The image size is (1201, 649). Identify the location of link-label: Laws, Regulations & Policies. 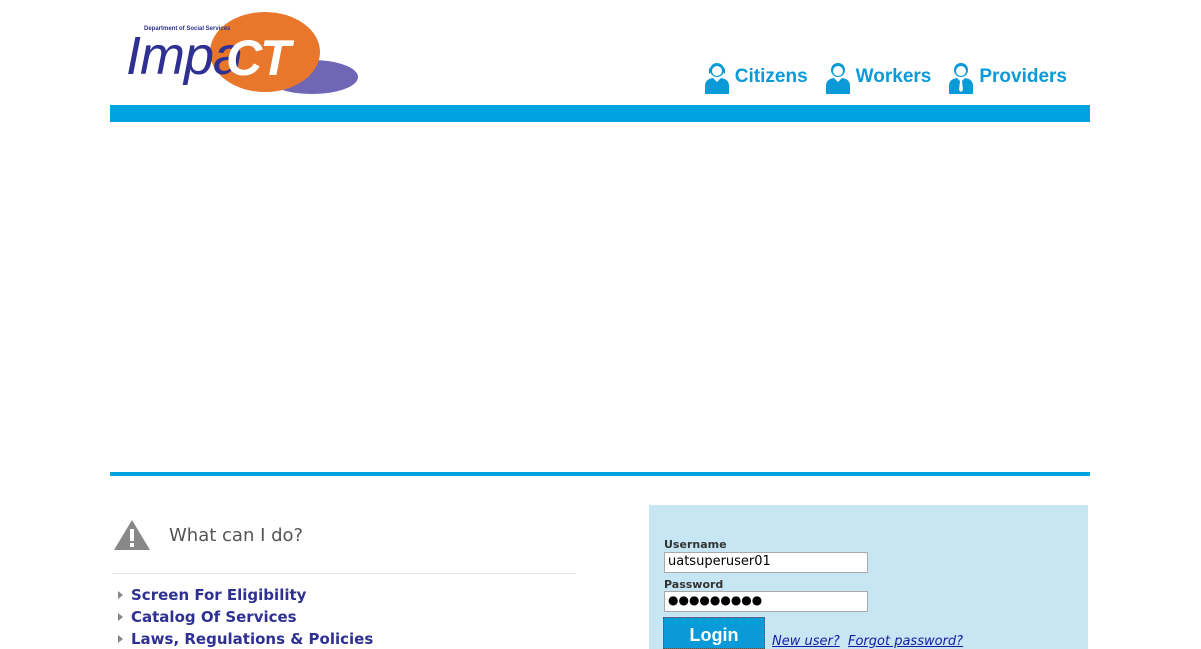
(252, 639).